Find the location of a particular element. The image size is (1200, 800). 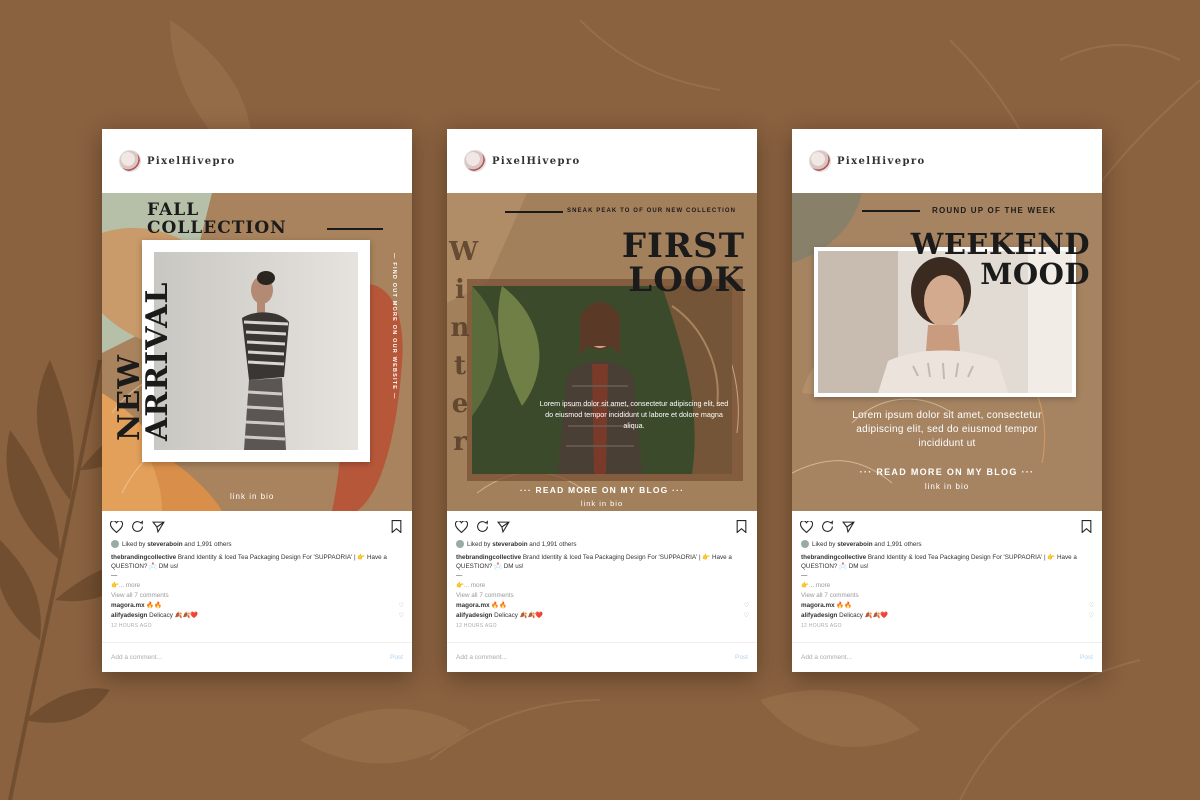

title-fall: FALL is located at coordinates (173, 210).